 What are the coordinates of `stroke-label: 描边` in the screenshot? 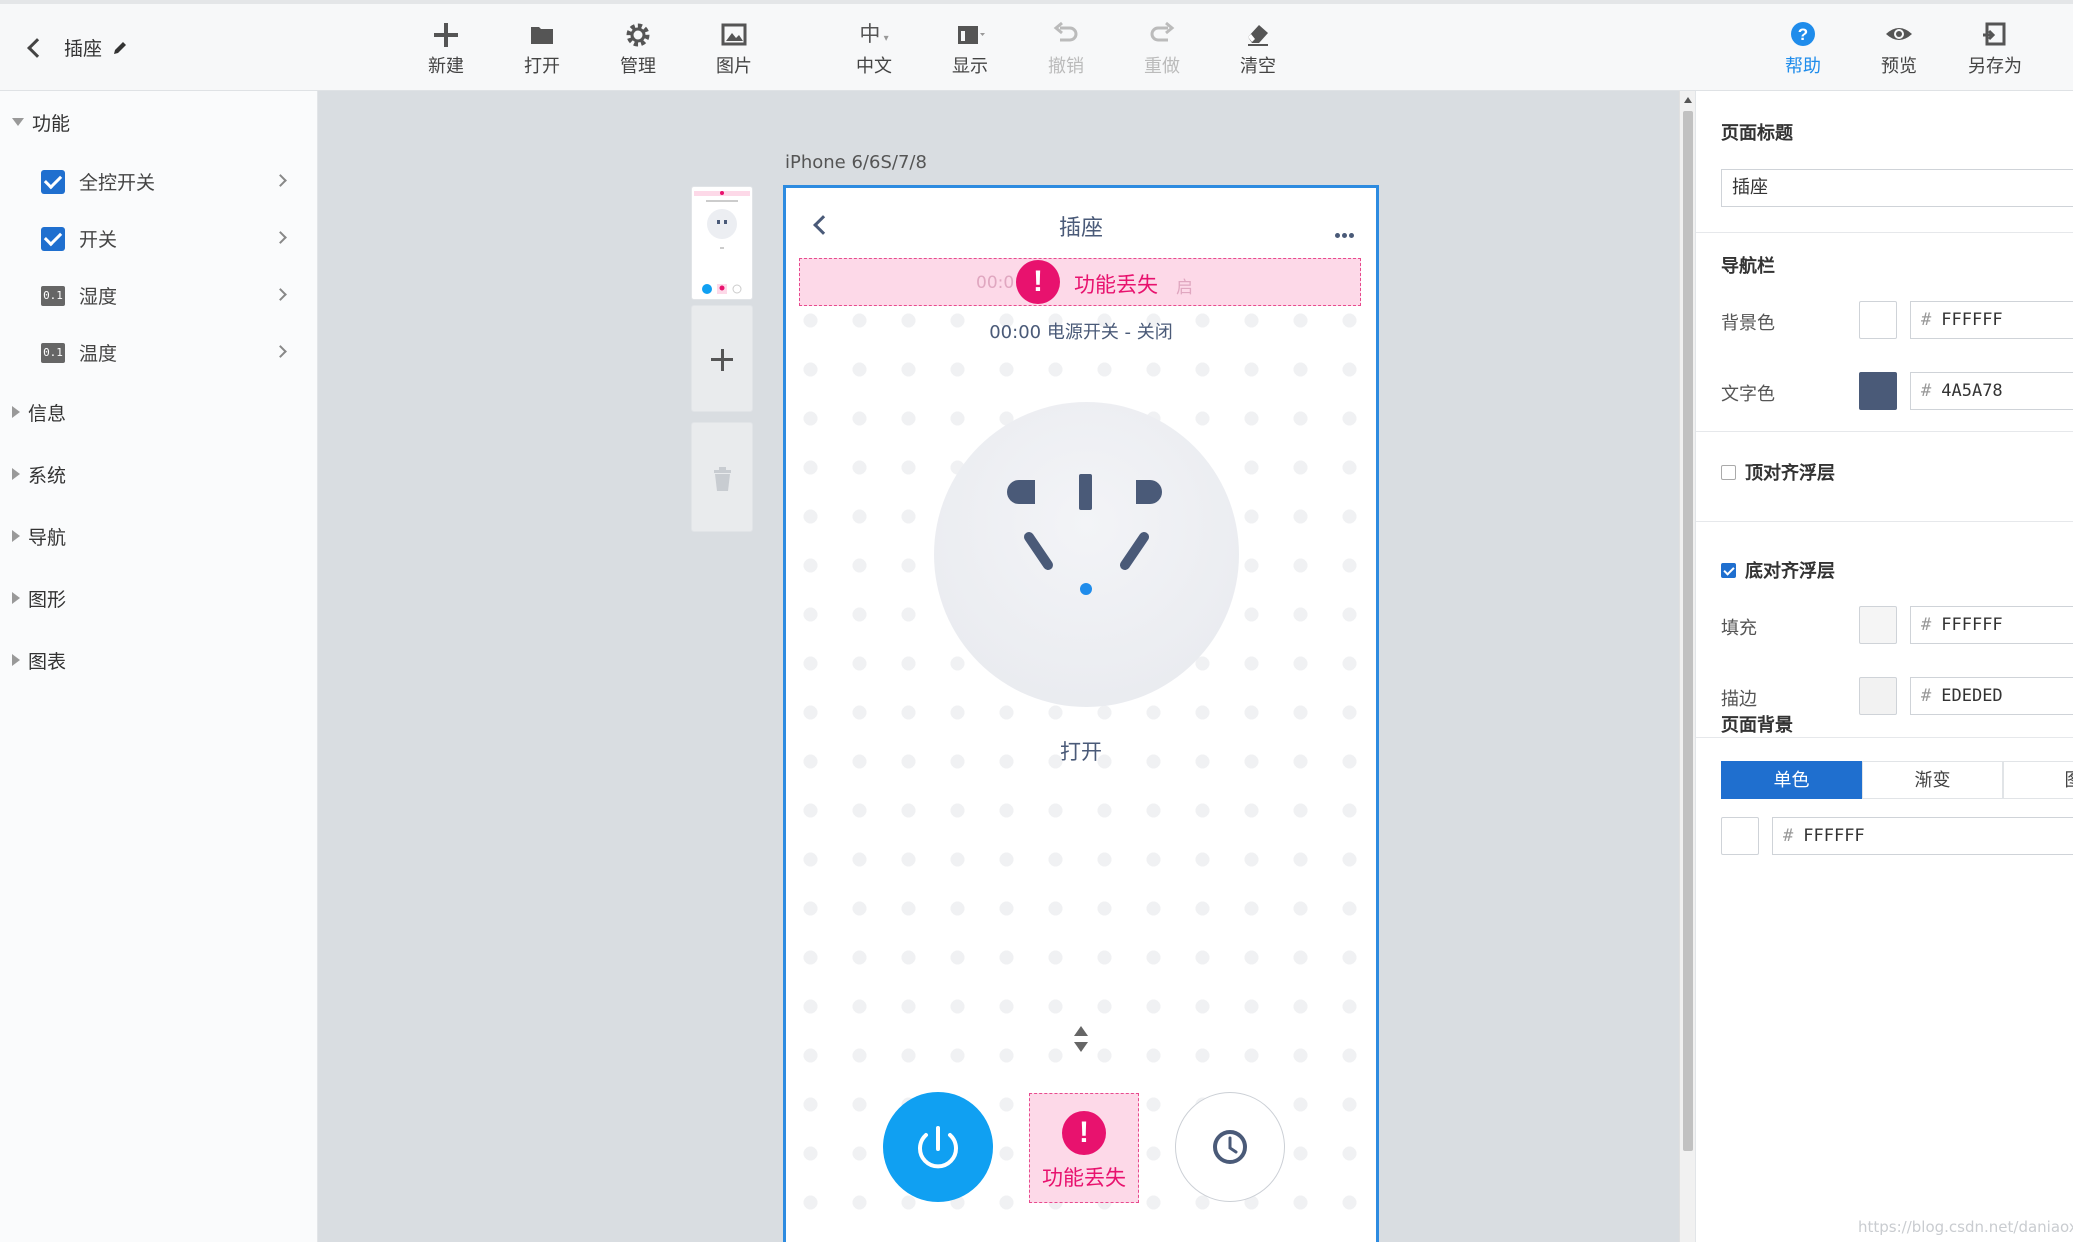 It's located at (1739, 699).